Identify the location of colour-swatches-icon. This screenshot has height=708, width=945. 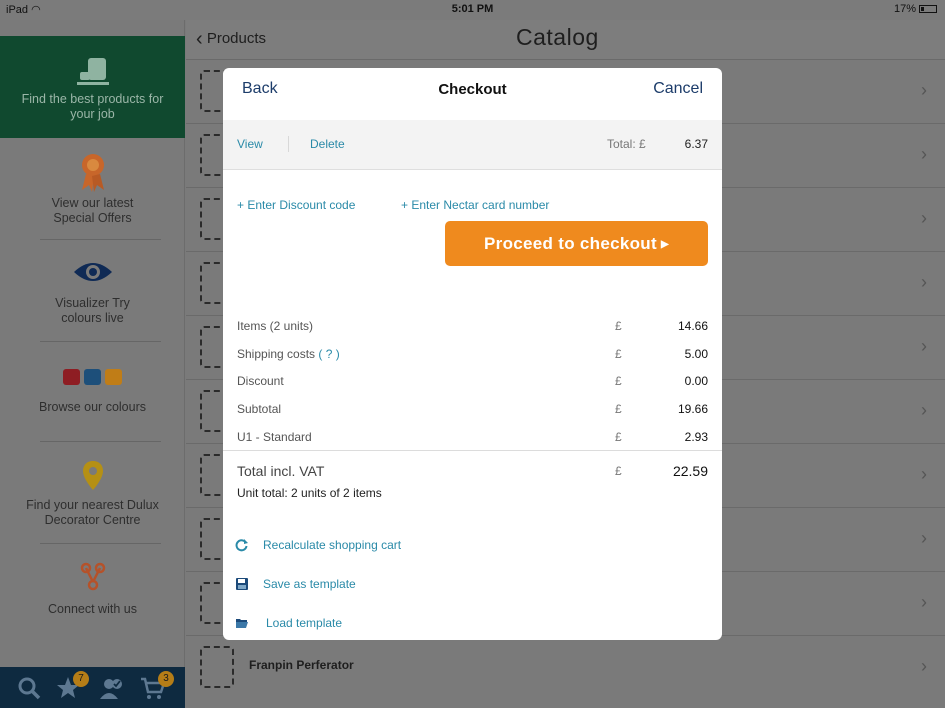
(92, 377).